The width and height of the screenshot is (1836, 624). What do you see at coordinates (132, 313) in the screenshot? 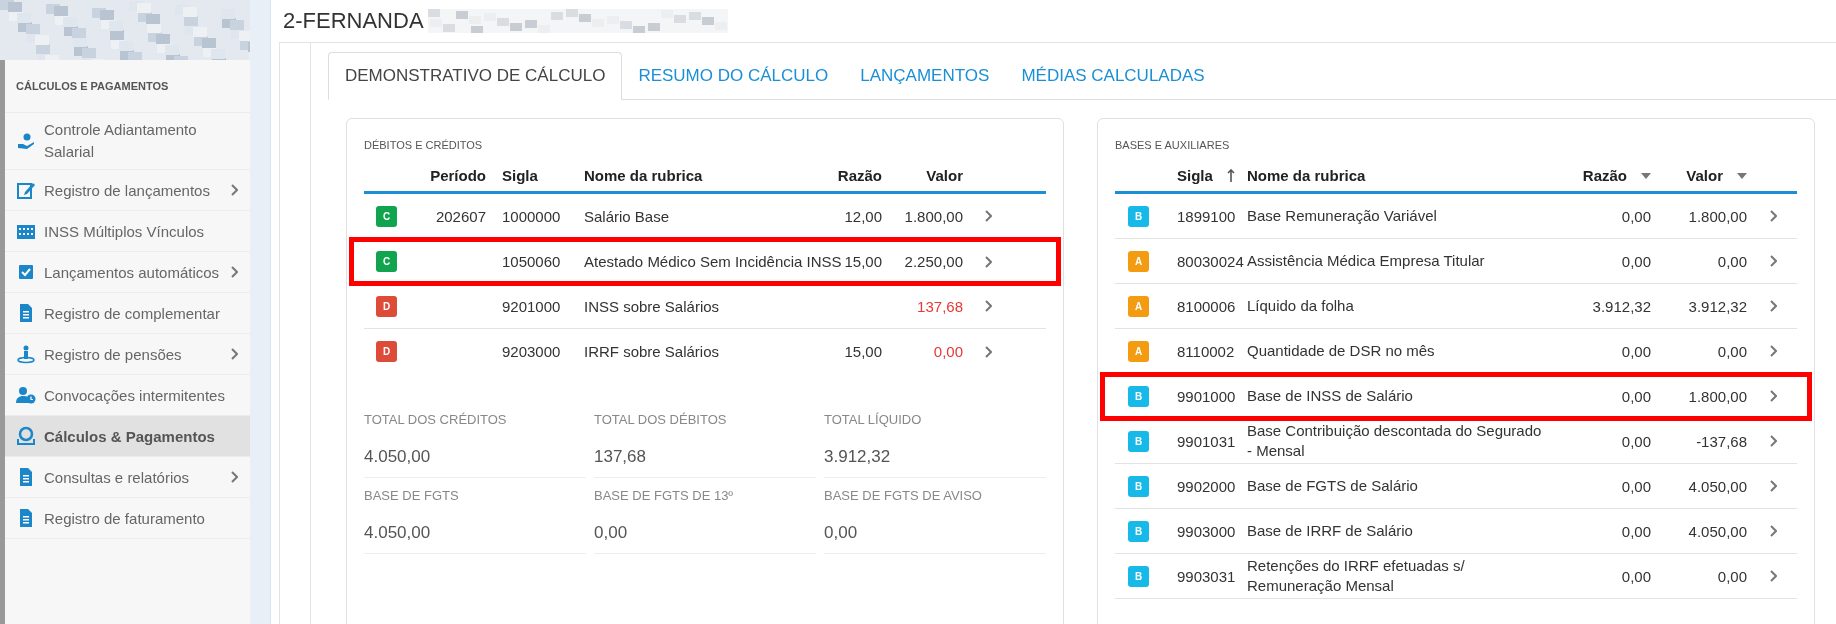
I see `menu-label: Registro de complementar` at bounding box center [132, 313].